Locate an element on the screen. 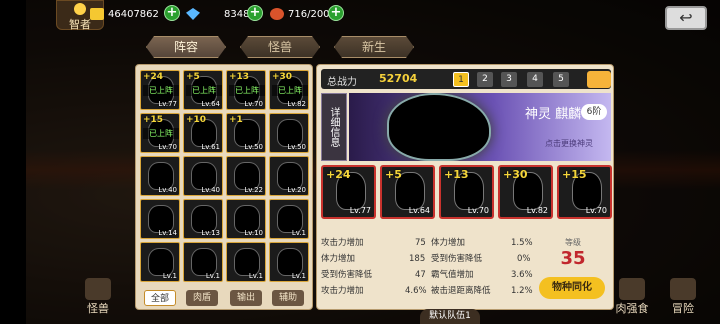  monster-level: Lv.82 is located at coordinates (296, 104).